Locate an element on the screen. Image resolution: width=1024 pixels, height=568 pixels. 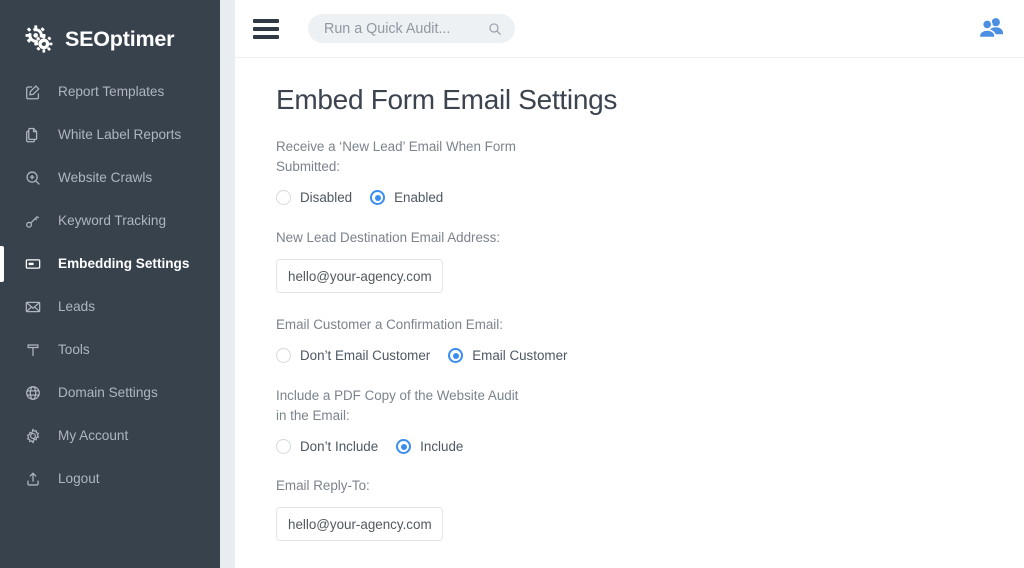
sidebar-item-label: Embedding Settings is located at coordinates (124, 263).